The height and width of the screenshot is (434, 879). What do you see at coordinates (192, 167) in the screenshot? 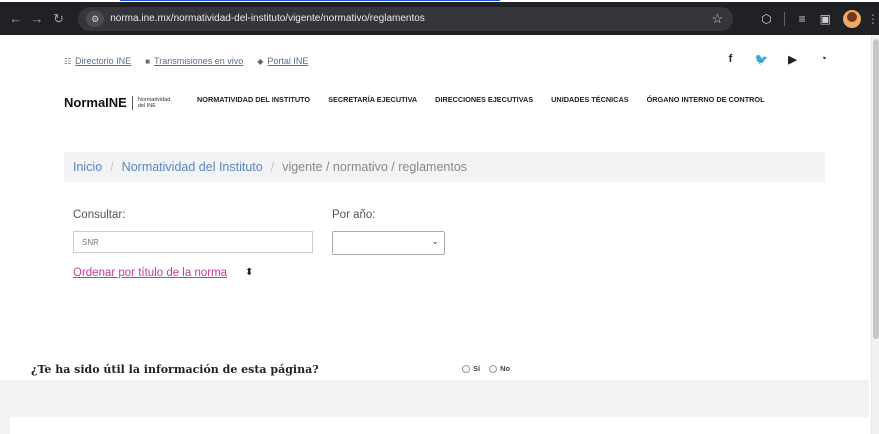
I see `breadcrumb-normatividad: Normatividad del Instituto` at bounding box center [192, 167].